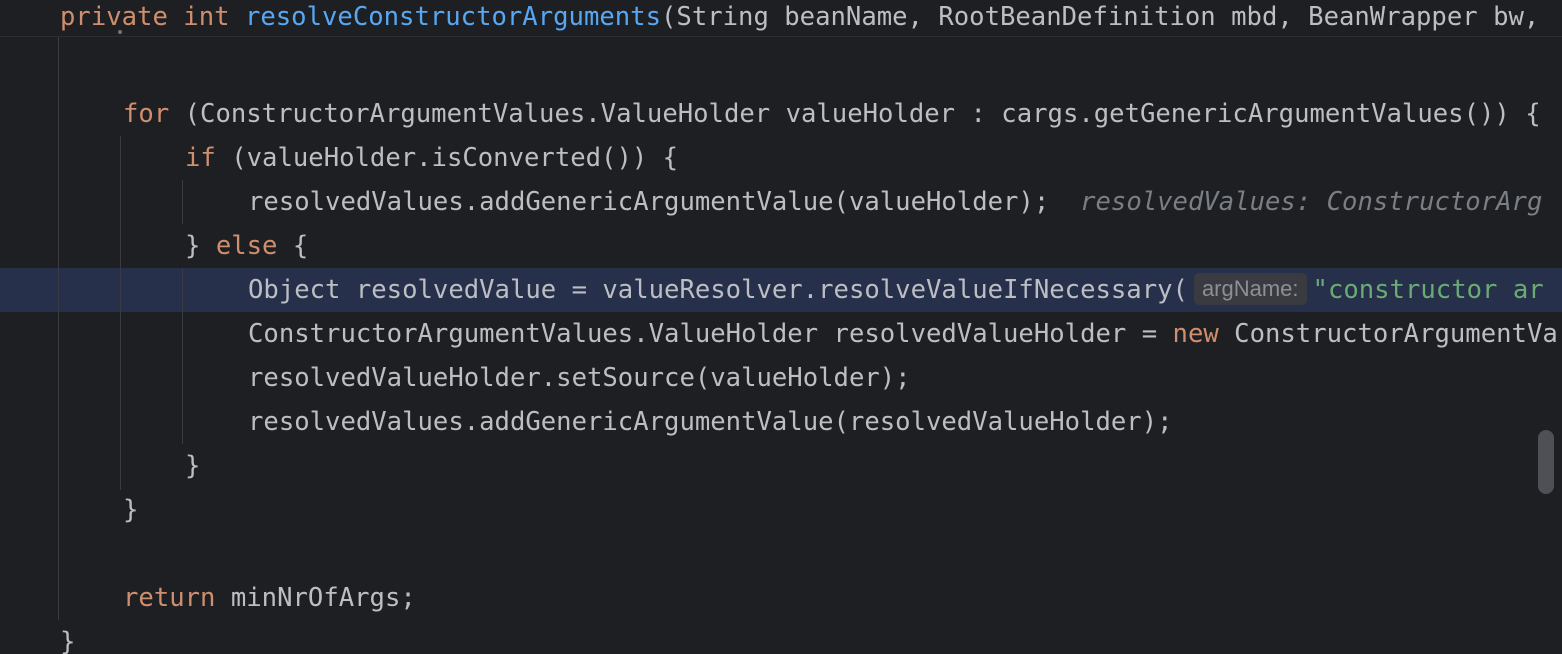 This screenshot has height=654, width=1562. What do you see at coordinates (1388, 334) in the screenshot?
I see `holder-code-b: ConstructorArgumentVa` at bounding box center [1388, 334].